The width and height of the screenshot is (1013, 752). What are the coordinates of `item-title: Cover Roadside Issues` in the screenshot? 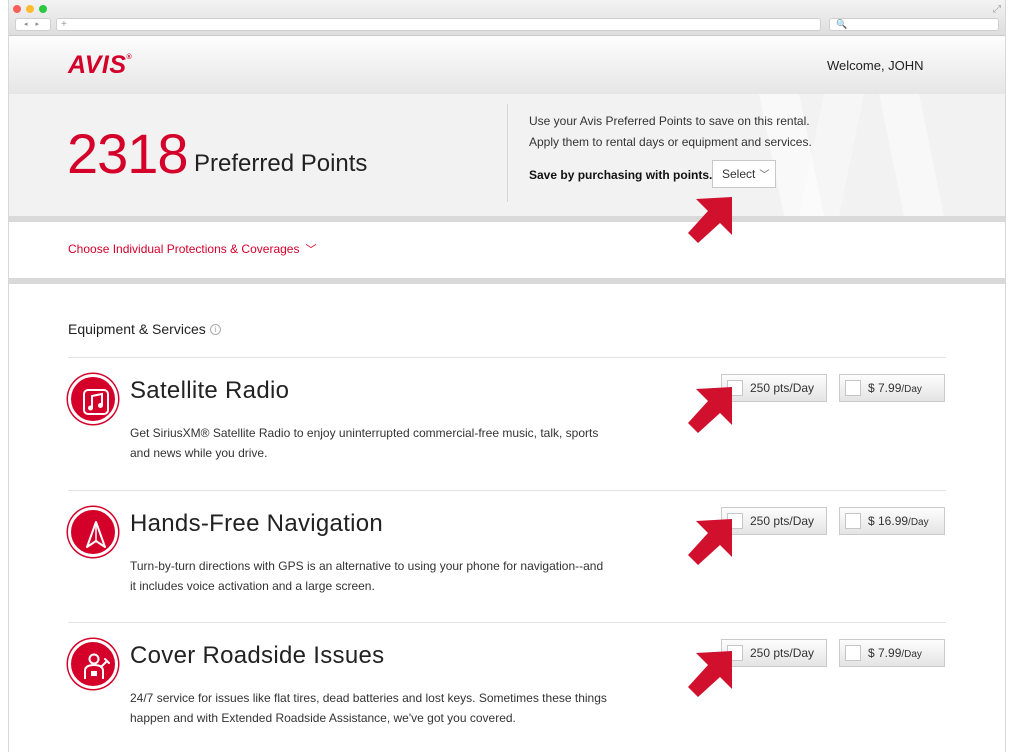 It's located at (257, 655).